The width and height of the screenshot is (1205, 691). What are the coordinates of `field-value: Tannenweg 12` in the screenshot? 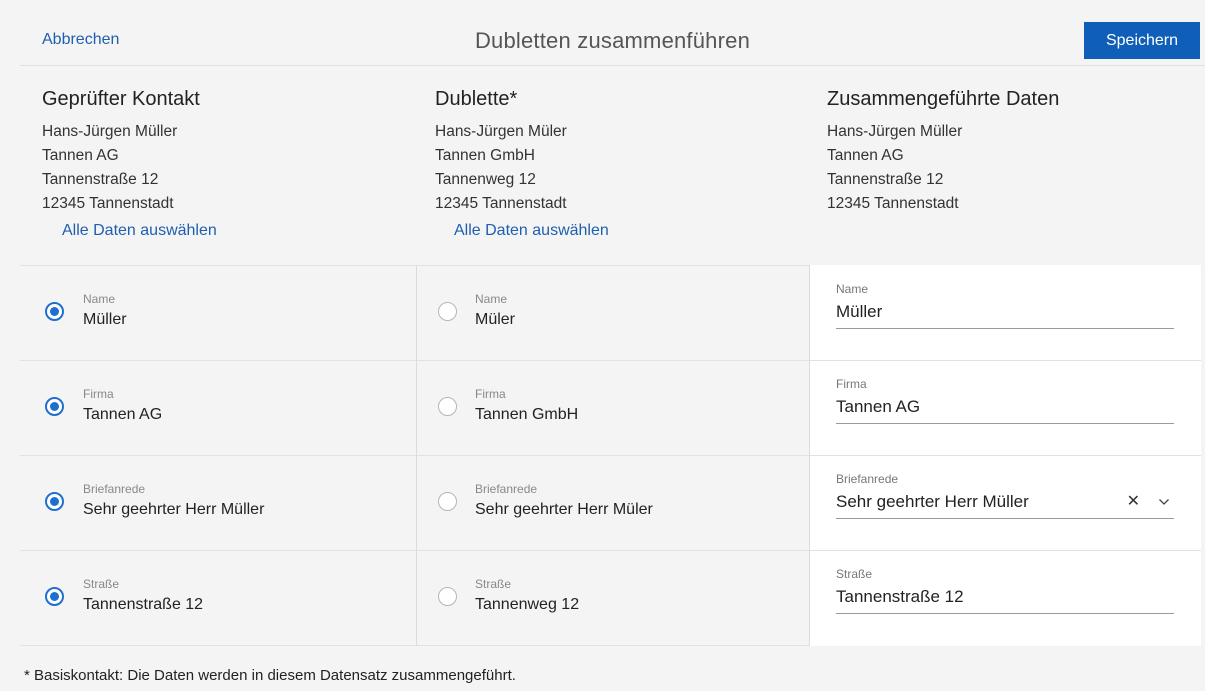 It's located at (527, 604).